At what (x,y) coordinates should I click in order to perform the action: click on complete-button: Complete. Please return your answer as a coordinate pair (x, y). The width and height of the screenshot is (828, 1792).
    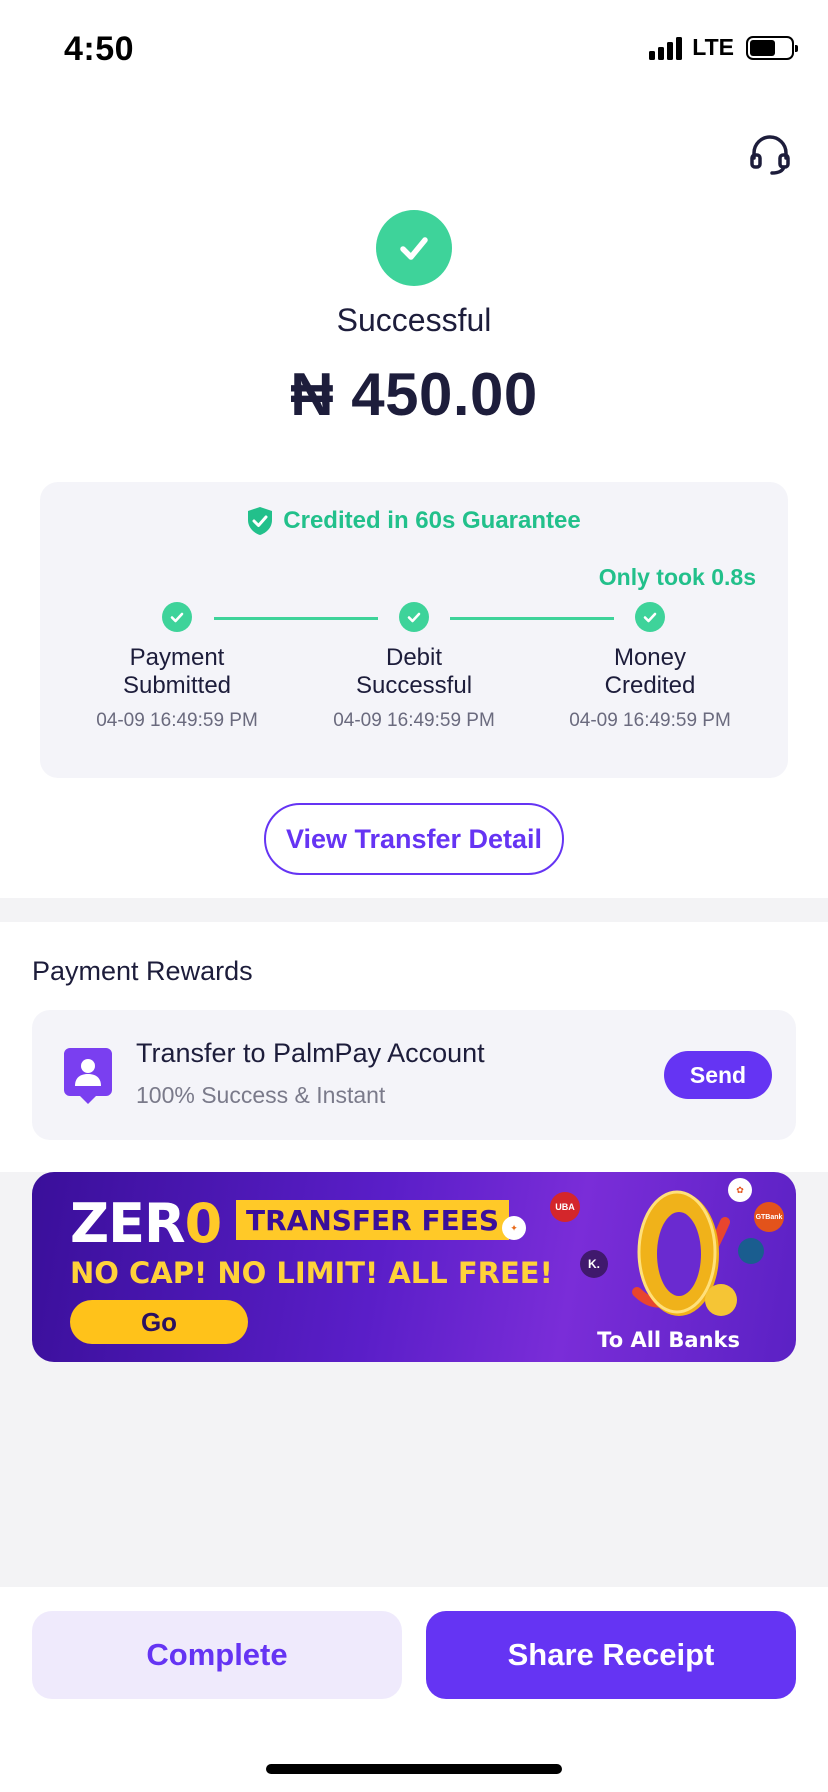
    Looking at the image, I should click on (217, 1655).